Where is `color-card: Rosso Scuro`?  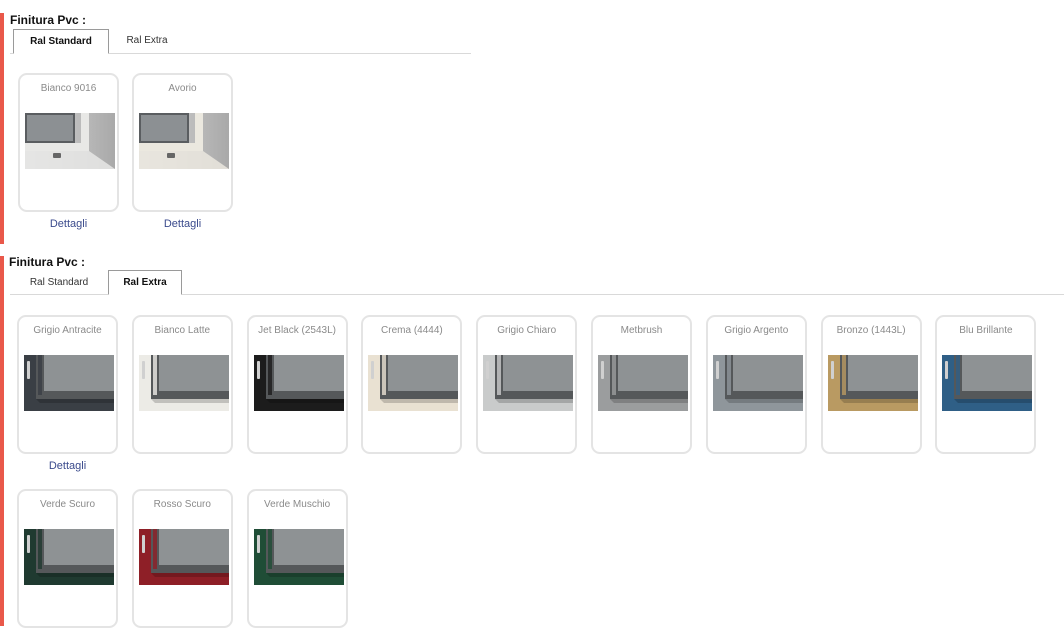 color-card: Rosso Scuro is located at coordinates (182, 558).